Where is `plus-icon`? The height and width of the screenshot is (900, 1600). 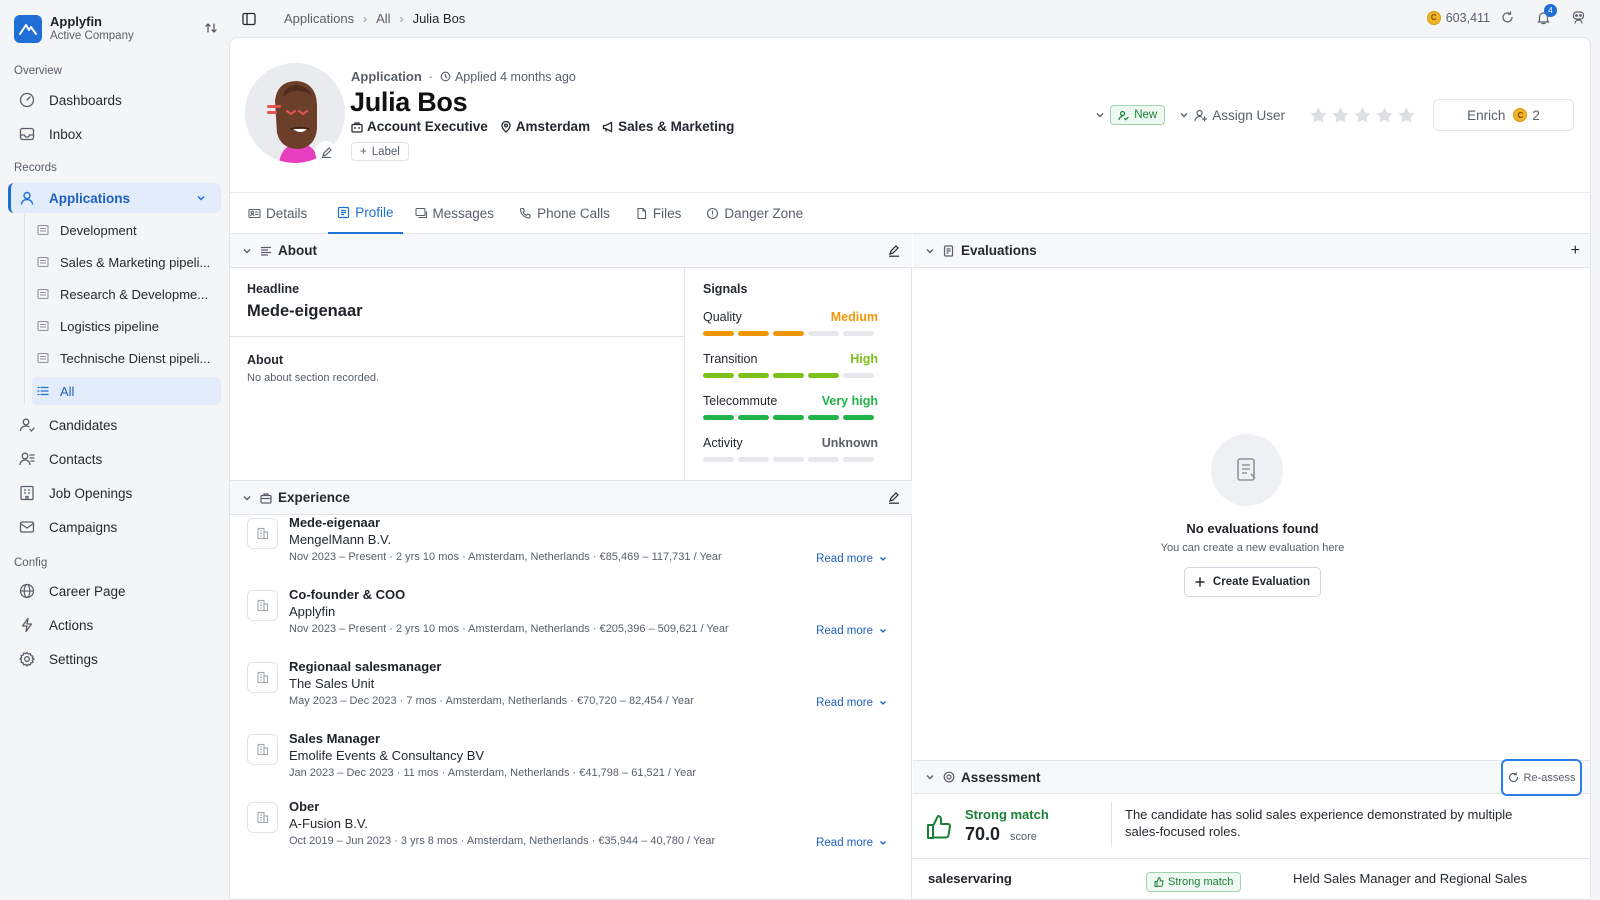
plus-icon is located at coordinates (1200, 582).